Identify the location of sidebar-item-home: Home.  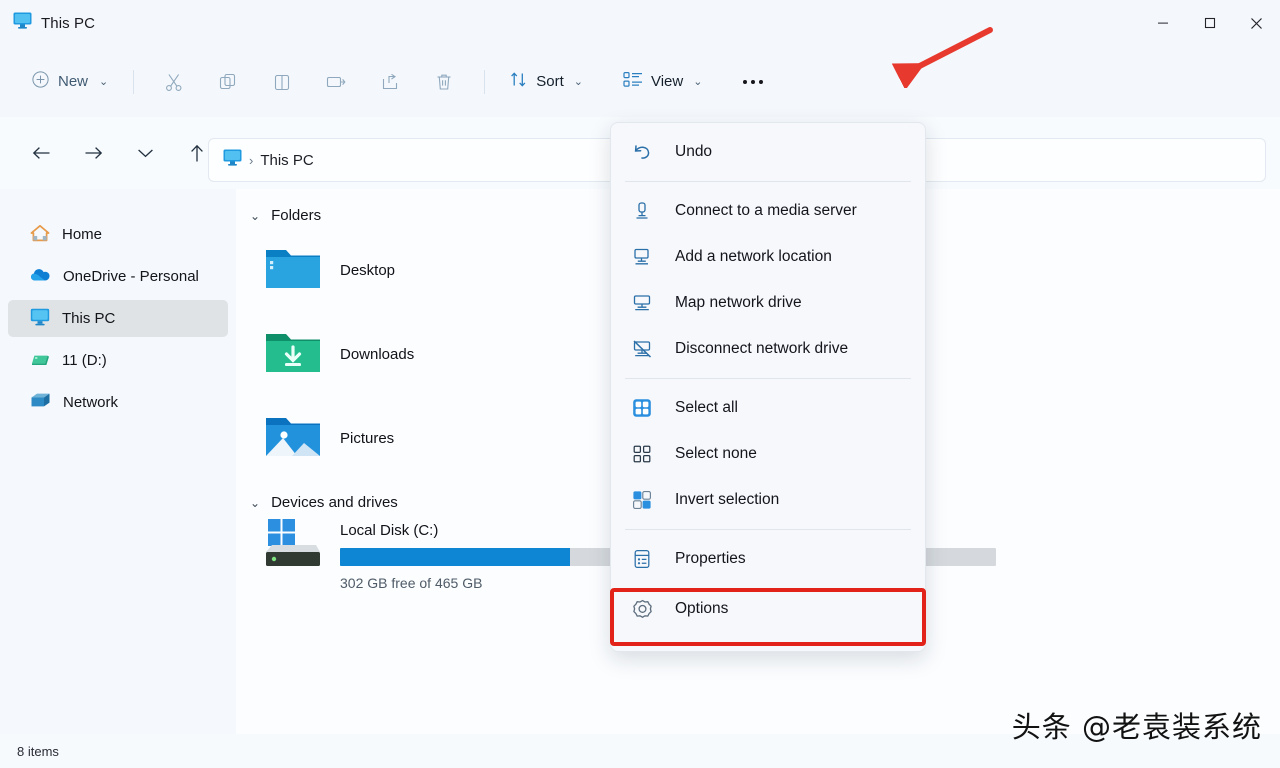
(118, 234).